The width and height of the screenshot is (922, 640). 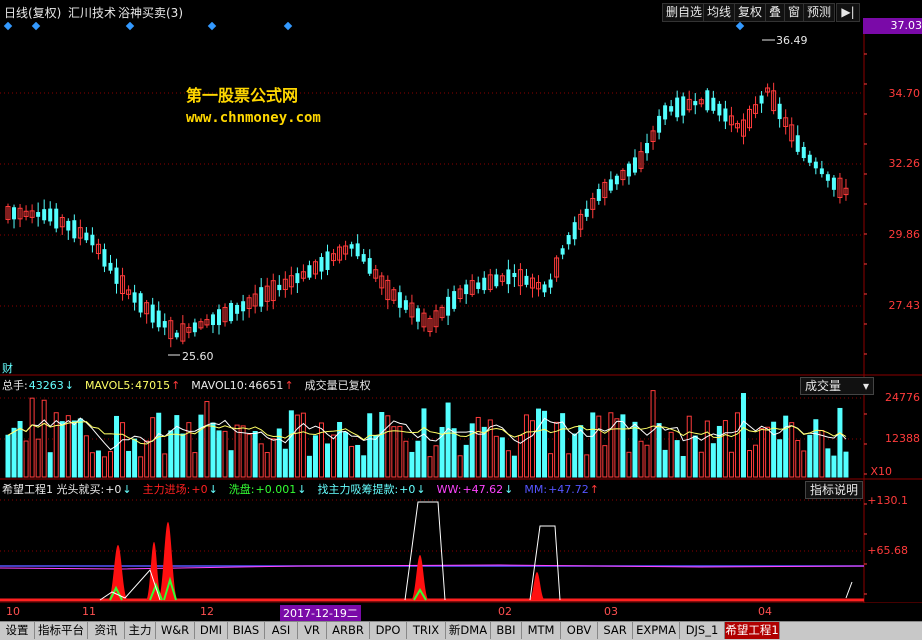 I want to click on indicator-legend-value: +0.001, so click(x=276, y=489).